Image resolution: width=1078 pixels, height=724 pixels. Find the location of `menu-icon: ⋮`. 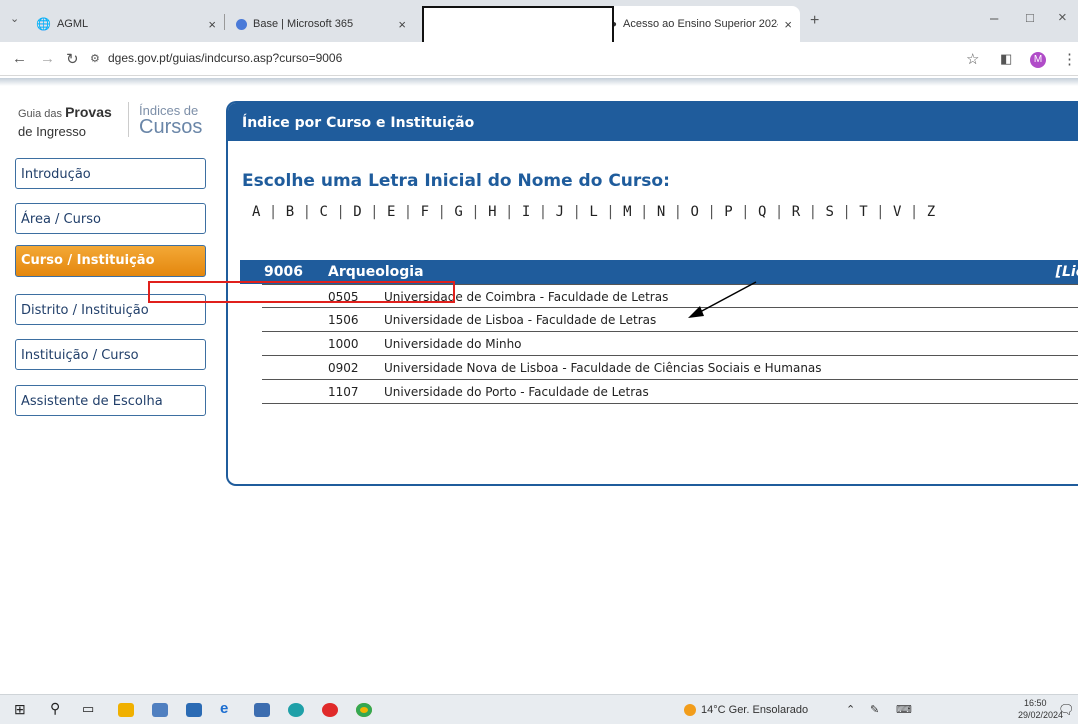

menu-icon: ⋮ is located at coordinates (1069, 59).